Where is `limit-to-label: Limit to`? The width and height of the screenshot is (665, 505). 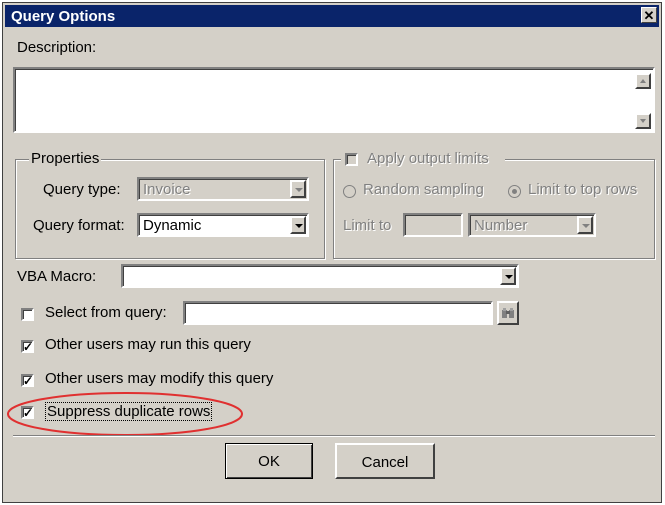 limit-to-label: Limit to is located at coordinates (367, 225).